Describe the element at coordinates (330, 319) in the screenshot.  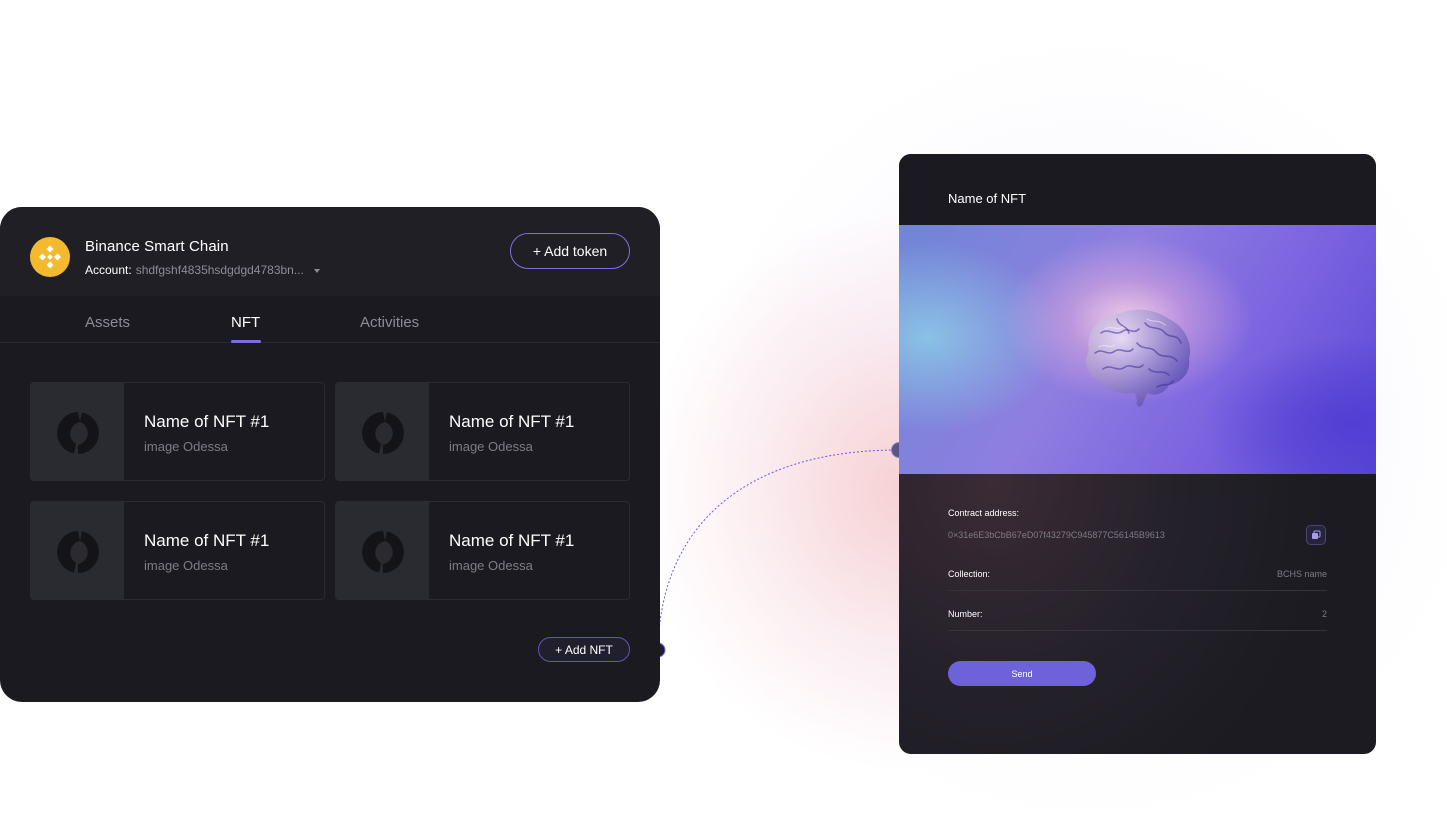
I see `tab-bar: Assets NFT Activities` at that location.